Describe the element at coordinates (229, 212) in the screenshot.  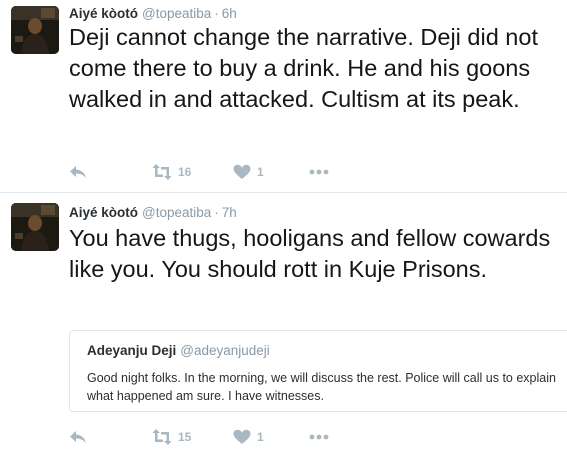
I see `timestamp: 7h` at that location.